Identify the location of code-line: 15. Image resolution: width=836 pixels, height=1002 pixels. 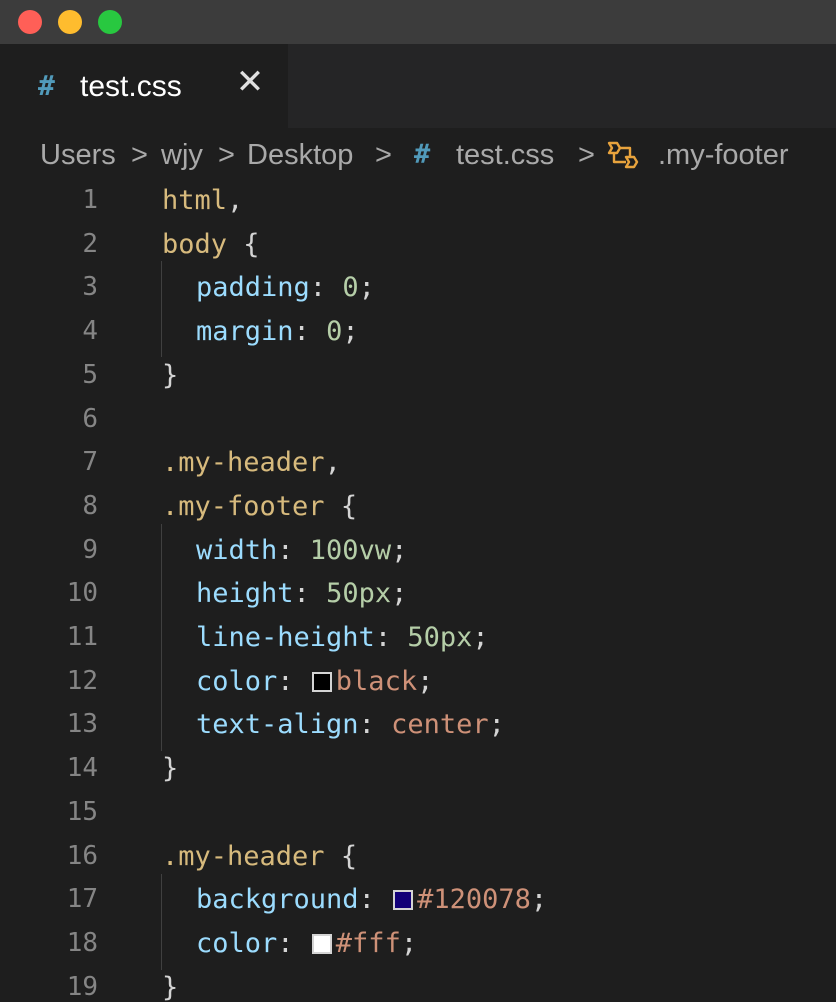
(418, 813).